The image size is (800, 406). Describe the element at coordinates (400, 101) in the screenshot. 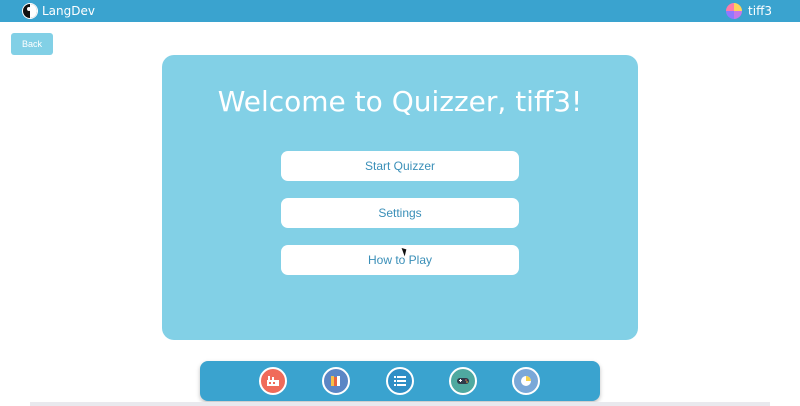

I see `page-title: Welcome to Quizzer, tiff3!` at that location.